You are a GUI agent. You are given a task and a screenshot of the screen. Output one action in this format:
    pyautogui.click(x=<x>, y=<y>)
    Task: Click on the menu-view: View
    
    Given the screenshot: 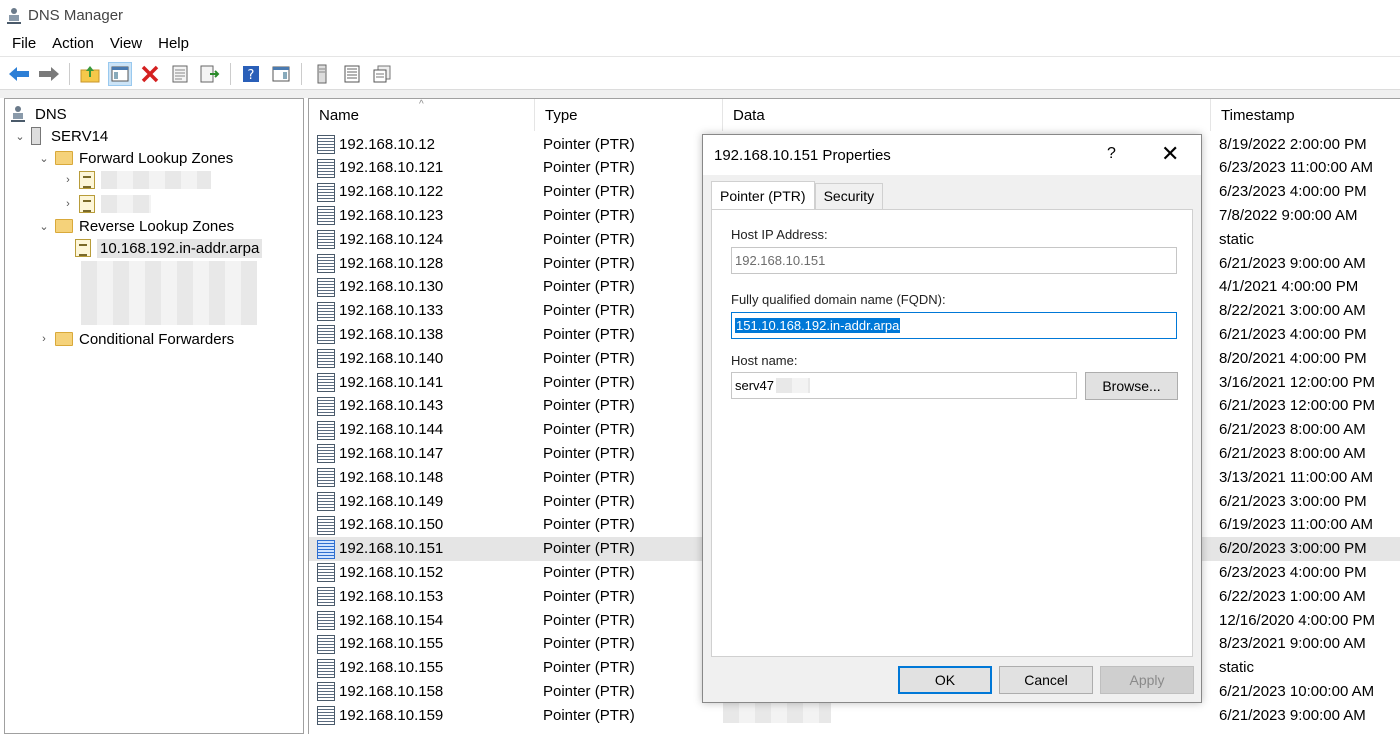 What is the action you would take?
    pyautogui.click(x=126, y=43)
    